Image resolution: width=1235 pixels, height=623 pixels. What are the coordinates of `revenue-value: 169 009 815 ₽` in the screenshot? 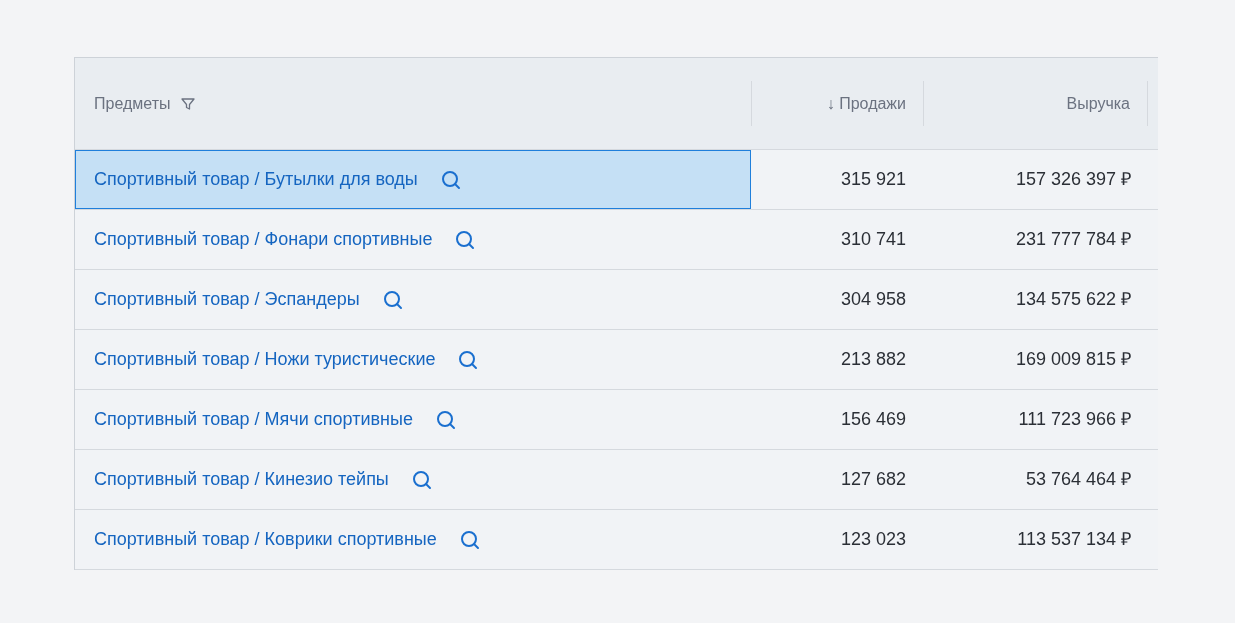 It's located at (1073, 359).